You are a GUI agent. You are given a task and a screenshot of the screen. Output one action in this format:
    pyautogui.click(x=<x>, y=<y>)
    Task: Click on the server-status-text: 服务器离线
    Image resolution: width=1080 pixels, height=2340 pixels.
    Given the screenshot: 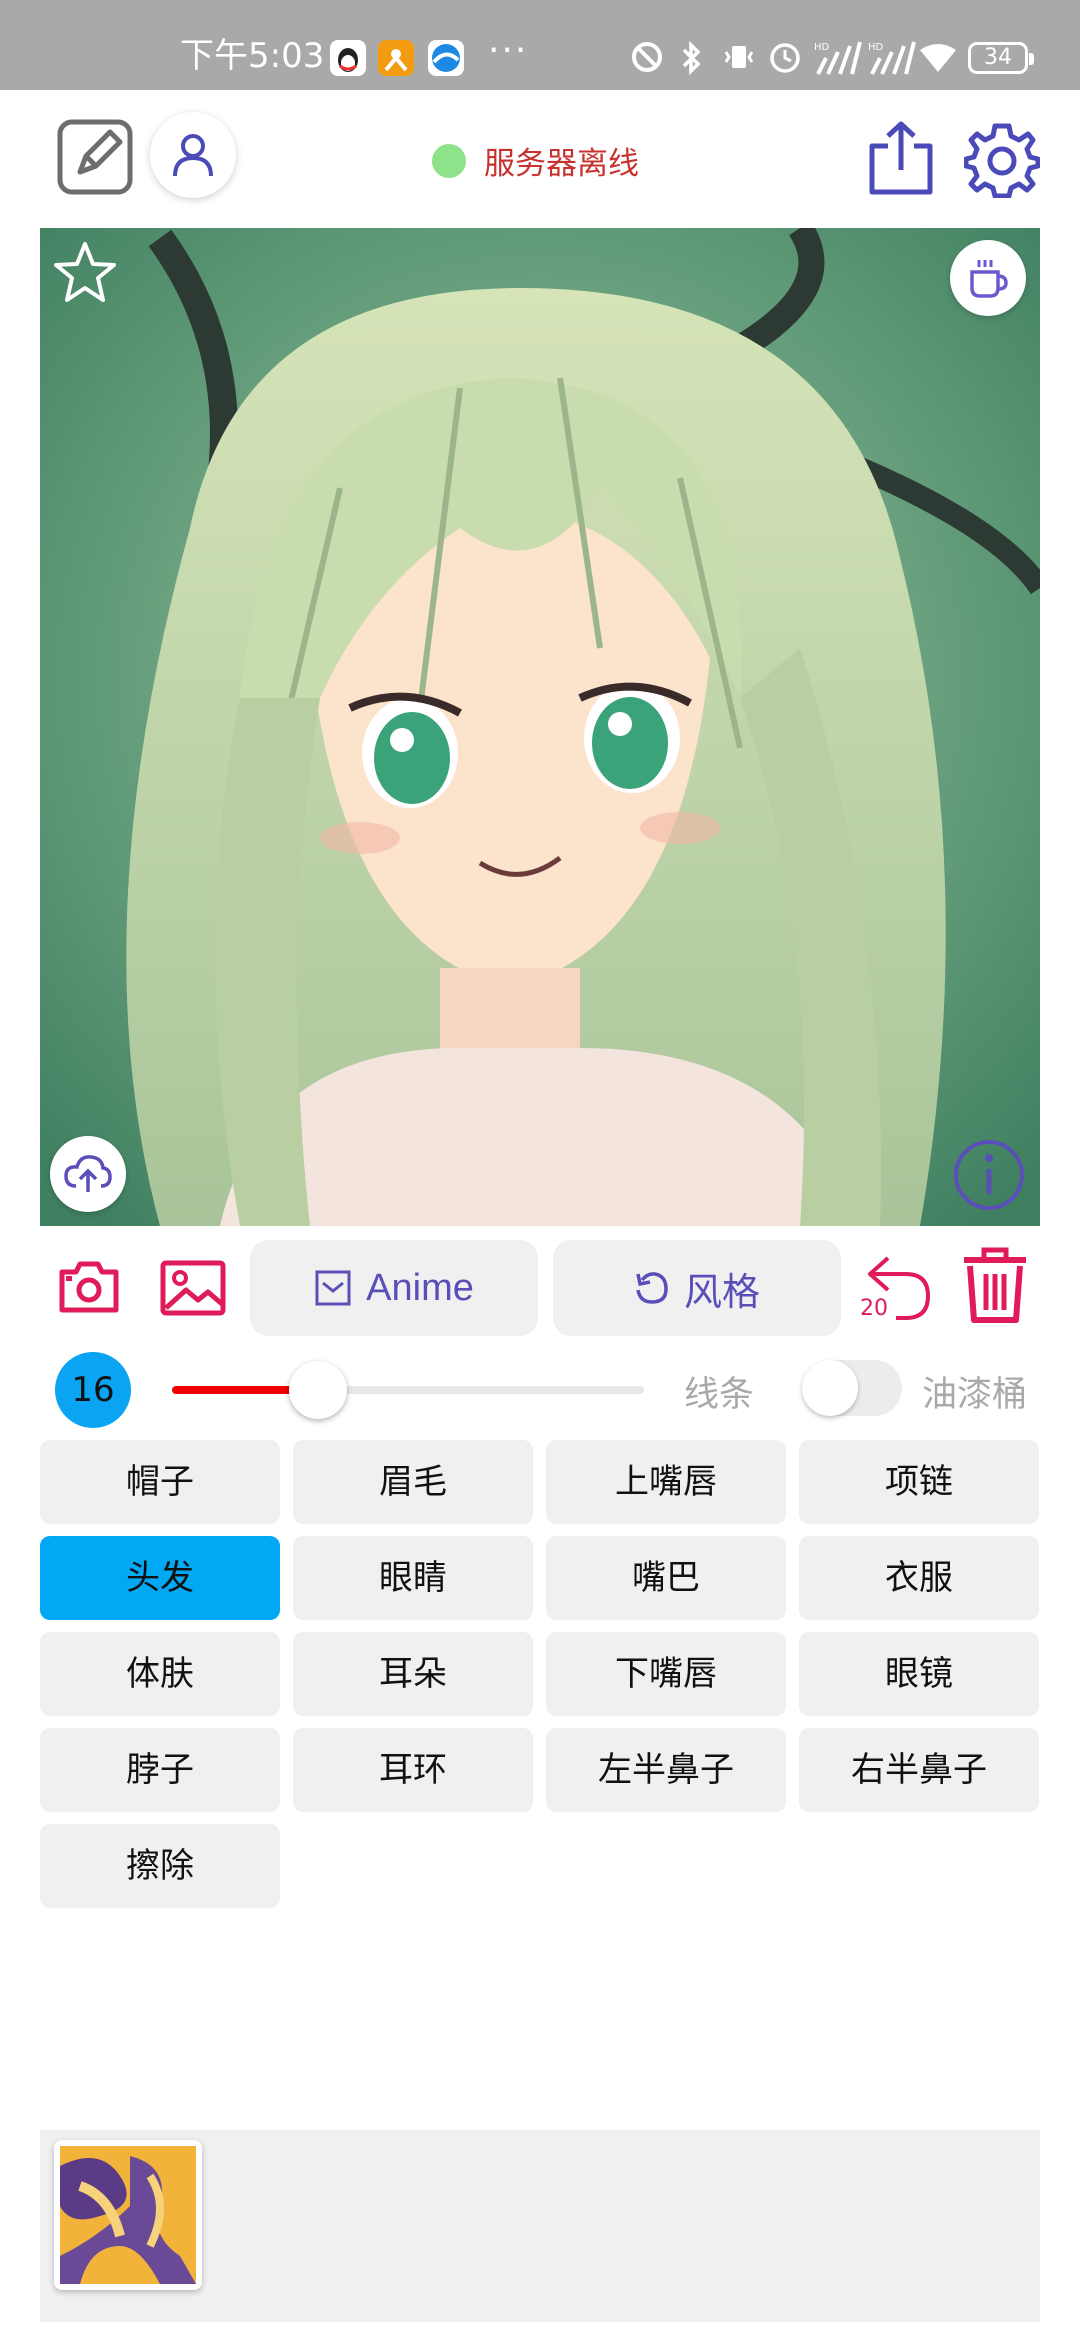 What is the action you would take?
    pyautogui.click(x=561, y=164)
    